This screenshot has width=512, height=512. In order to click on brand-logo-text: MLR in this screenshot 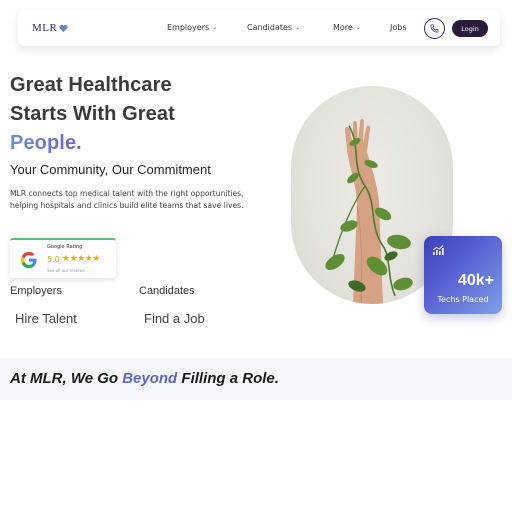, I will do `click(45, 28)`.